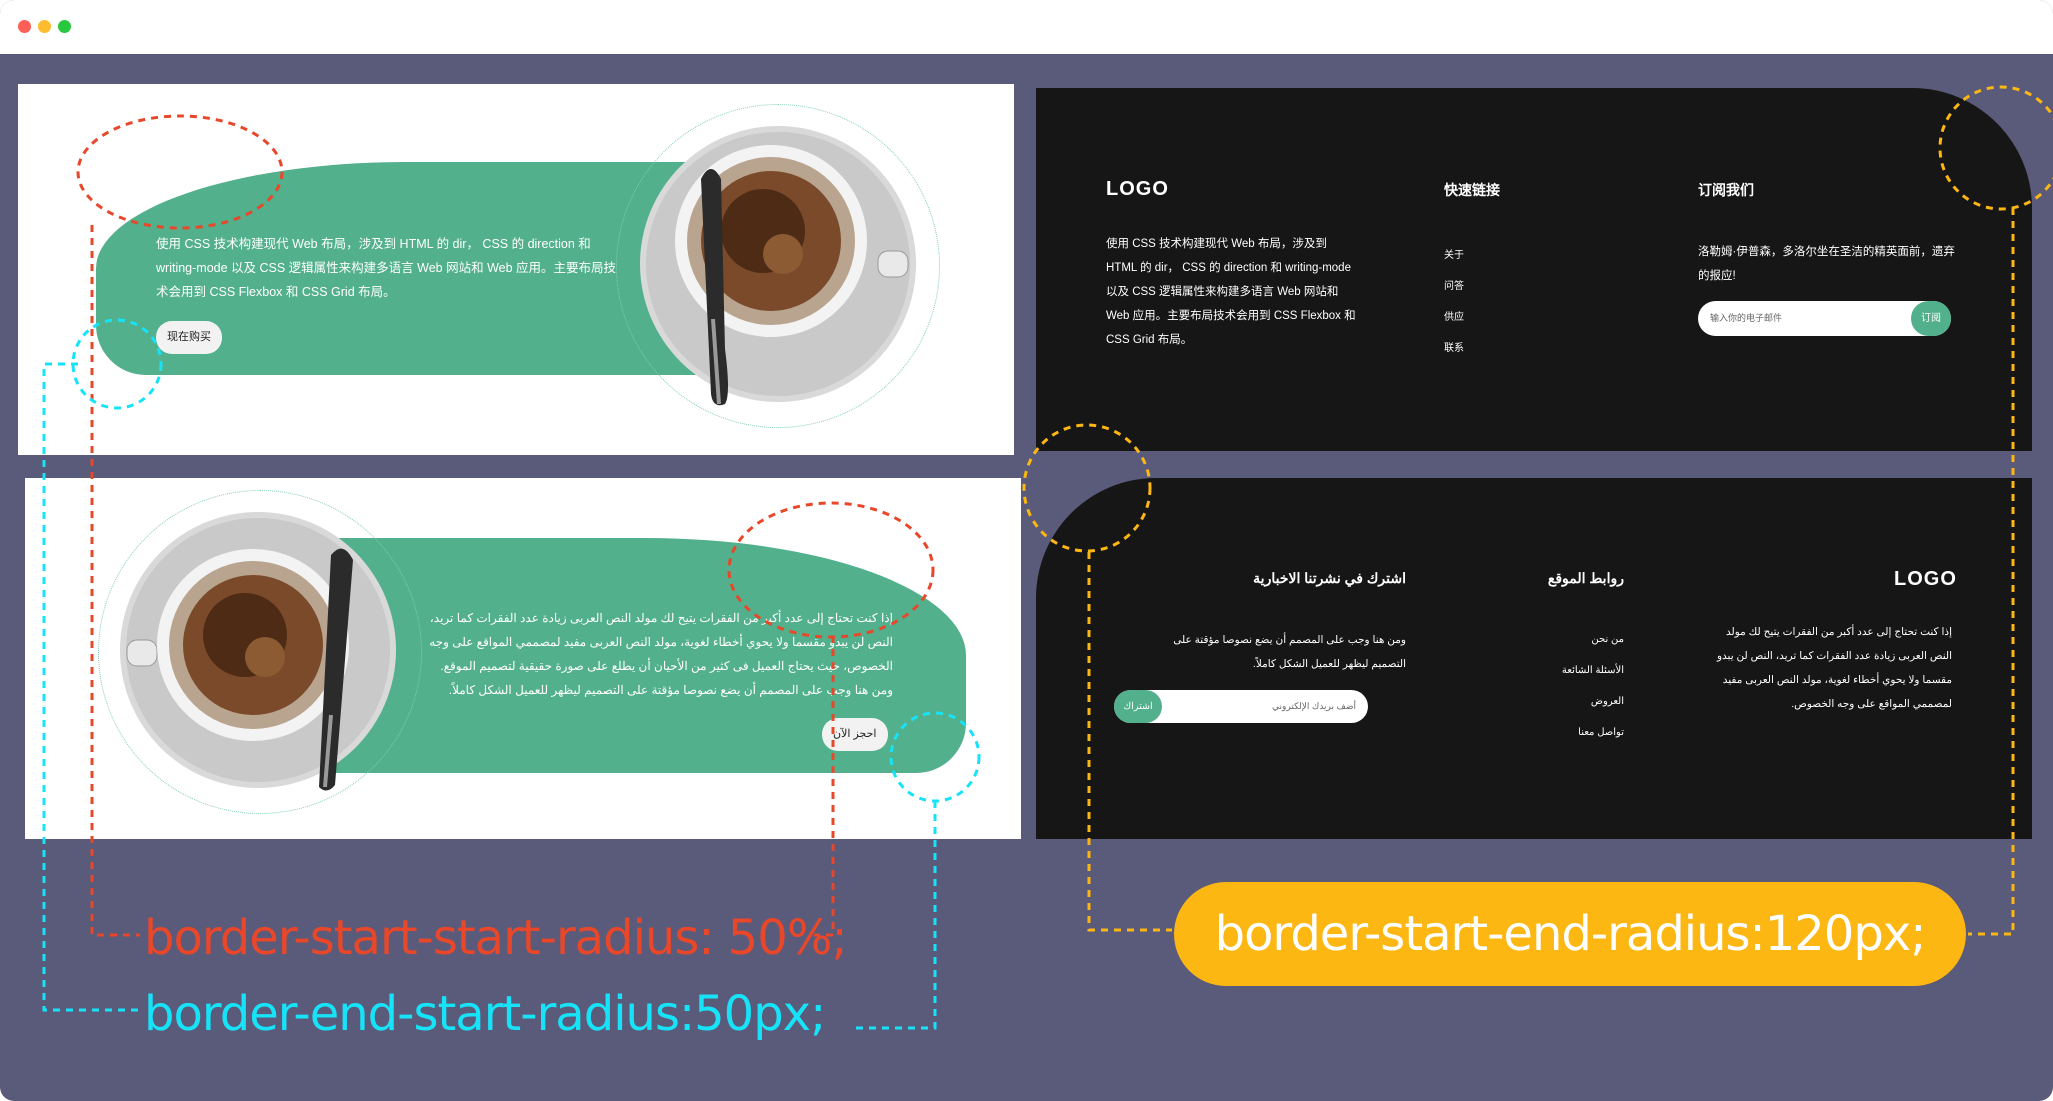 This screenshot has height=1101, width=2053. Describe the element at coordinates (1138, 706) in the screenshot. I see `subscribe-button: اشتراك` at that location.